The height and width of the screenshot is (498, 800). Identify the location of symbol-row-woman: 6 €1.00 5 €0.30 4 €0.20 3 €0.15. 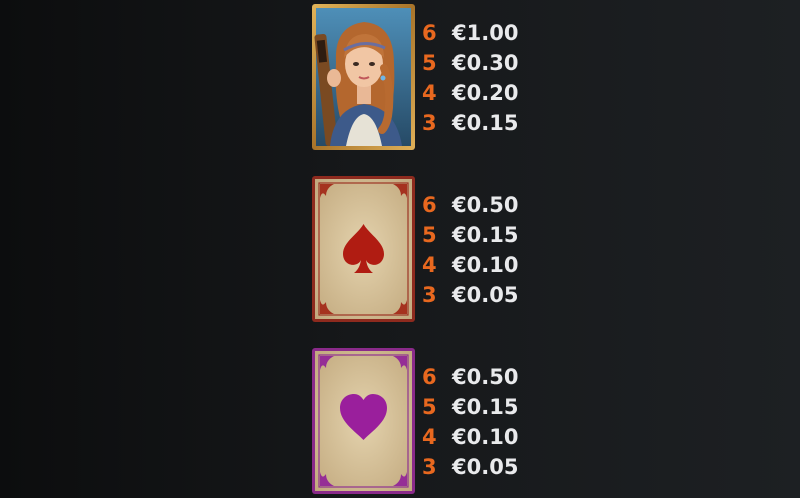
(442, 77).